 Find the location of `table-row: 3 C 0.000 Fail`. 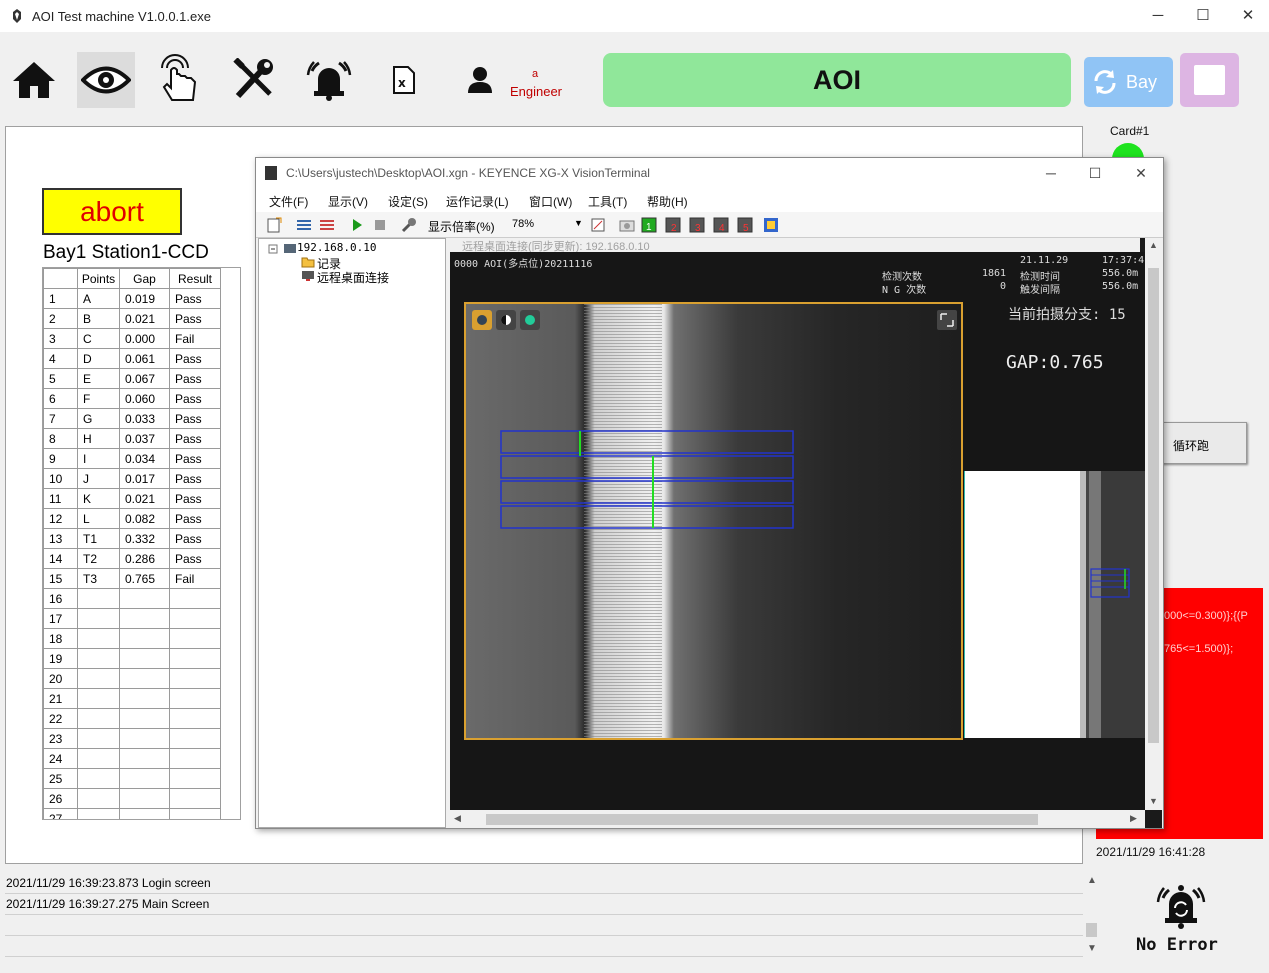

table-row: 3 C 0.000 Fail is located at coordinates (132, 338).